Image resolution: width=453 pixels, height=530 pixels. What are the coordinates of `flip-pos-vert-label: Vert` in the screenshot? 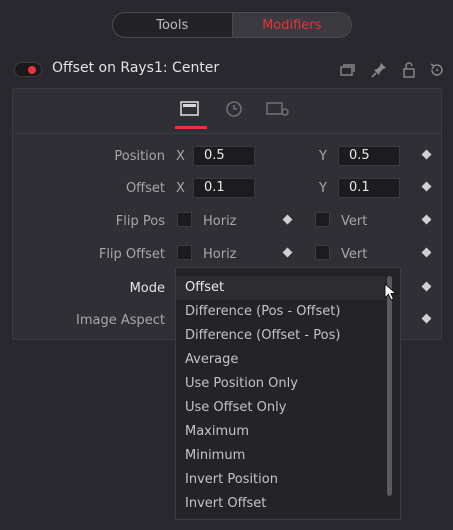 It's located at (354, 221).